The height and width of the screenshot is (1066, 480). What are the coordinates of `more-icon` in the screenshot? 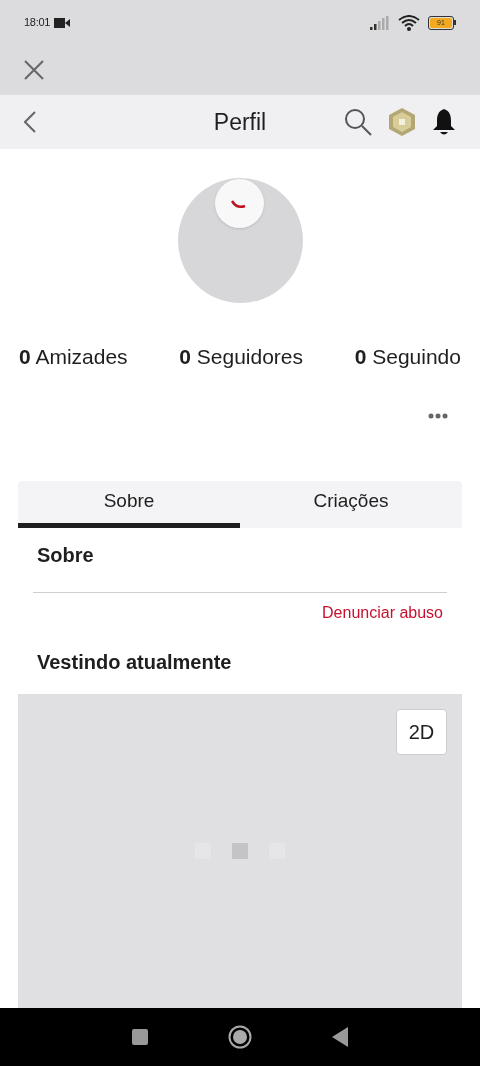 It's located at (438, 415).